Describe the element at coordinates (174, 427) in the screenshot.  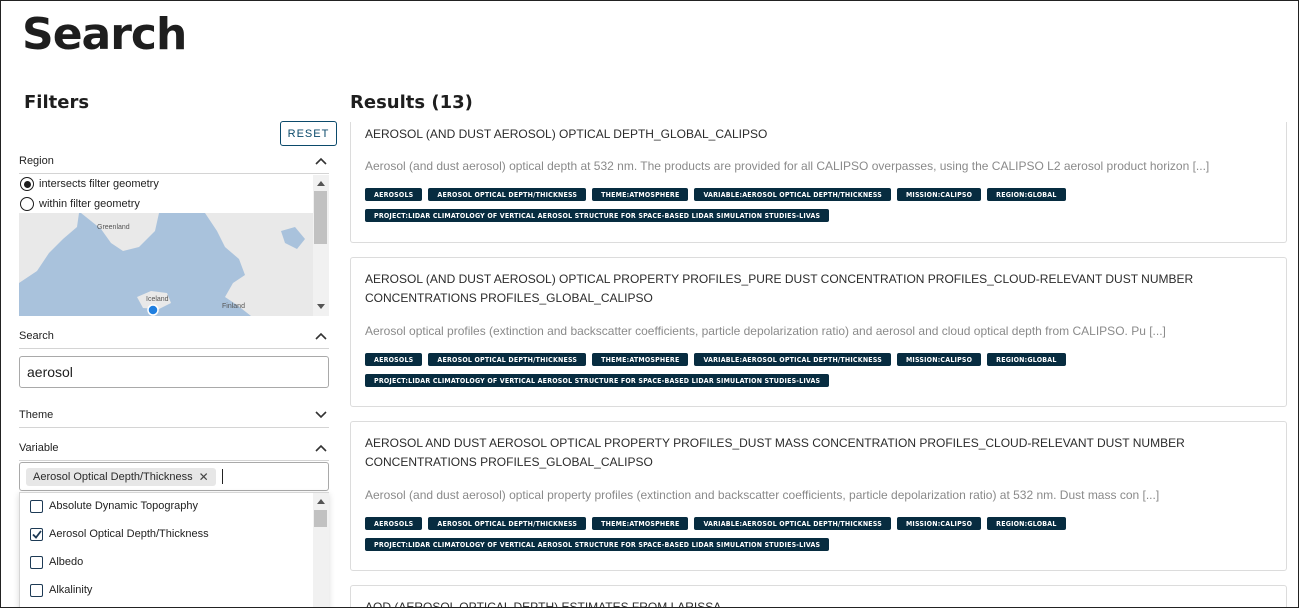
I see `theme-divider` at that location.